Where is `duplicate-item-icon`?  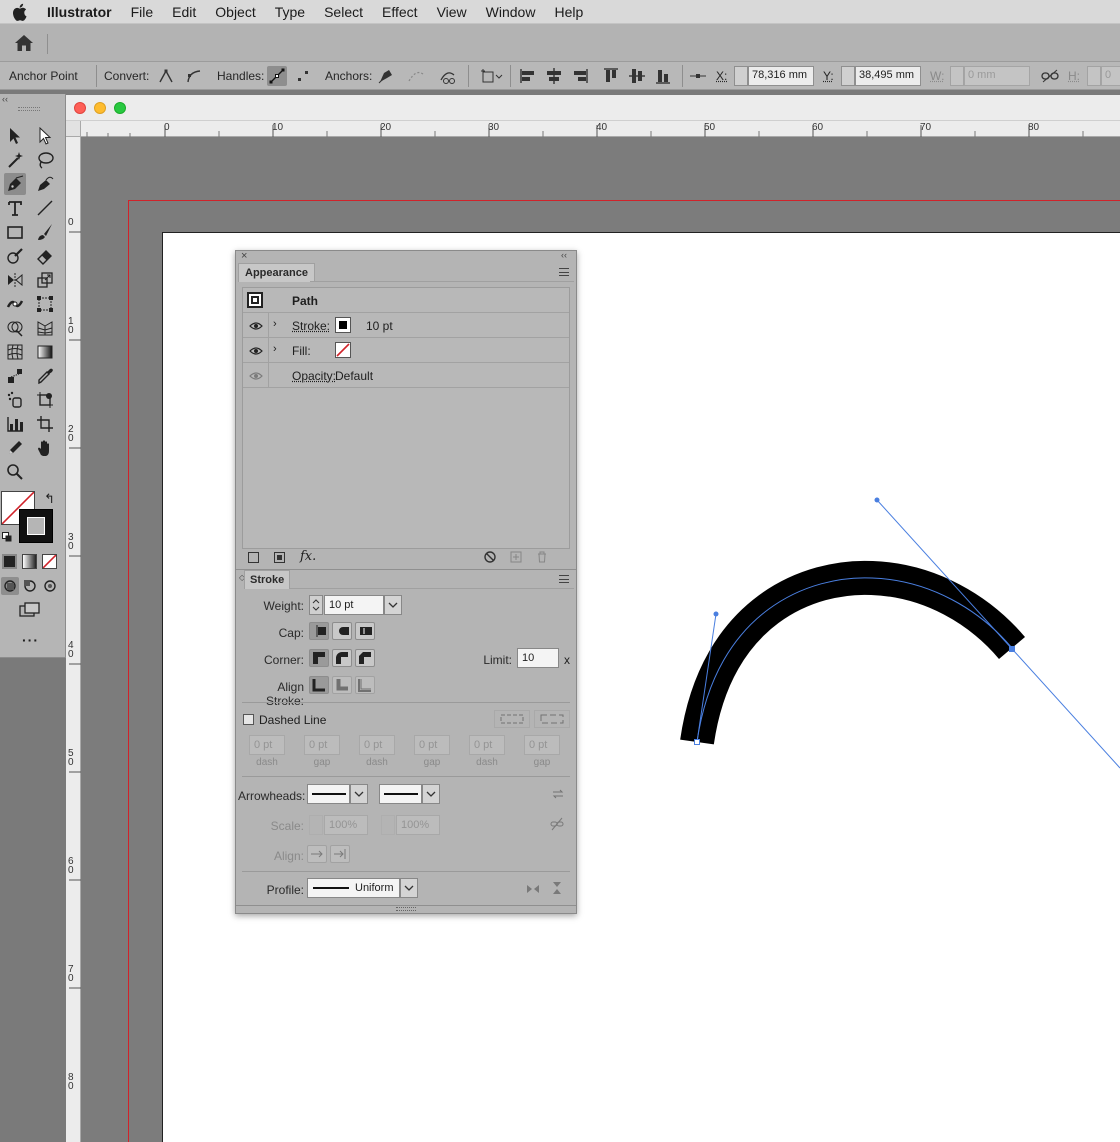 duplicate-item-icon is located at coordinates (516, 558).